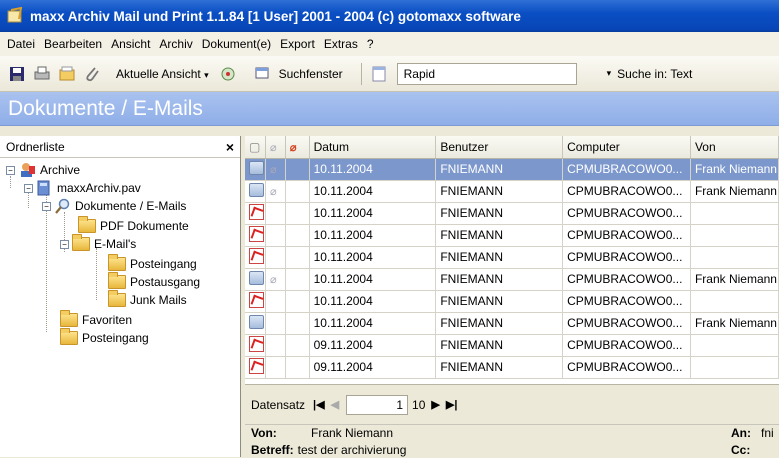  I want to click on section-title: Dokumente / E-Mails, so click(105, 108).